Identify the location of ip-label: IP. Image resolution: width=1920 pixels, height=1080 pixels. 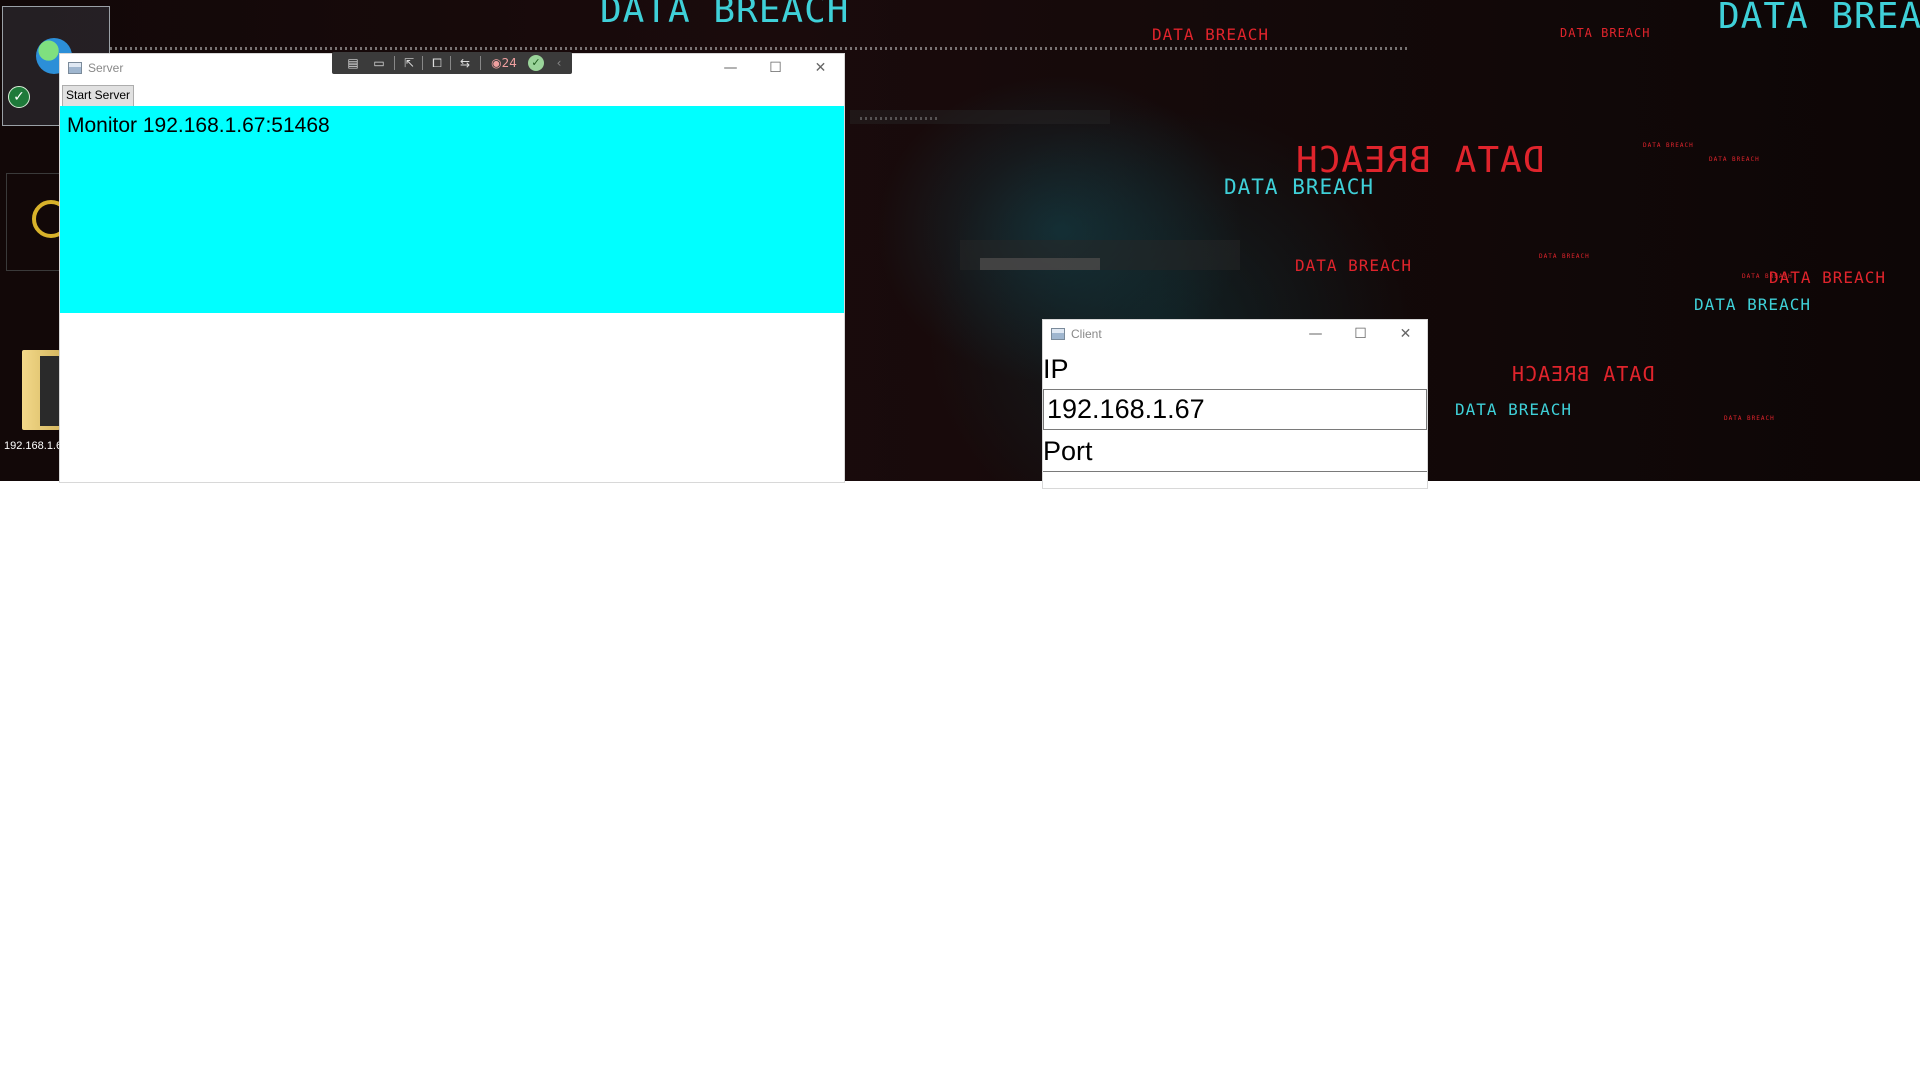
(1056, 369).